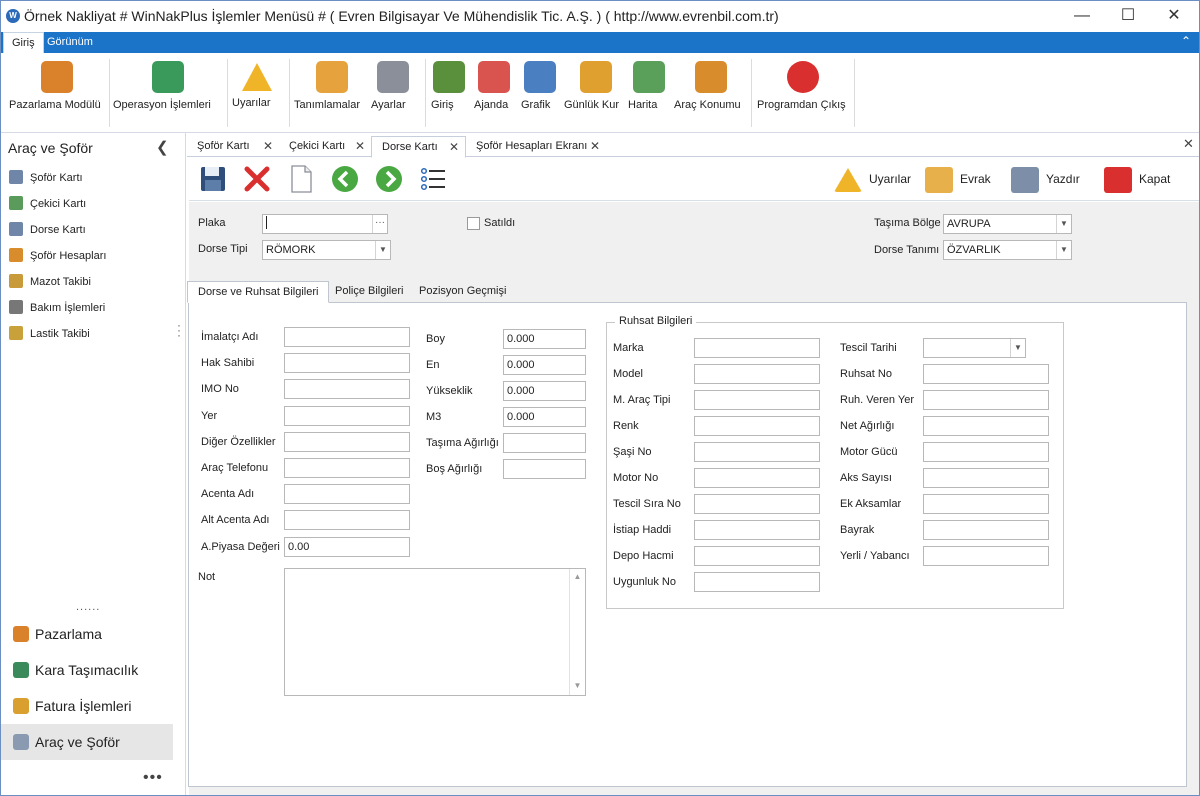 The width and height of the screenshot is (1200, 796). What do you see at coordinates (596, 91) in the screenshot?
I see `ribbon-button-gunluk-kur: Günlük Kur` at bounding box center [596, 91].